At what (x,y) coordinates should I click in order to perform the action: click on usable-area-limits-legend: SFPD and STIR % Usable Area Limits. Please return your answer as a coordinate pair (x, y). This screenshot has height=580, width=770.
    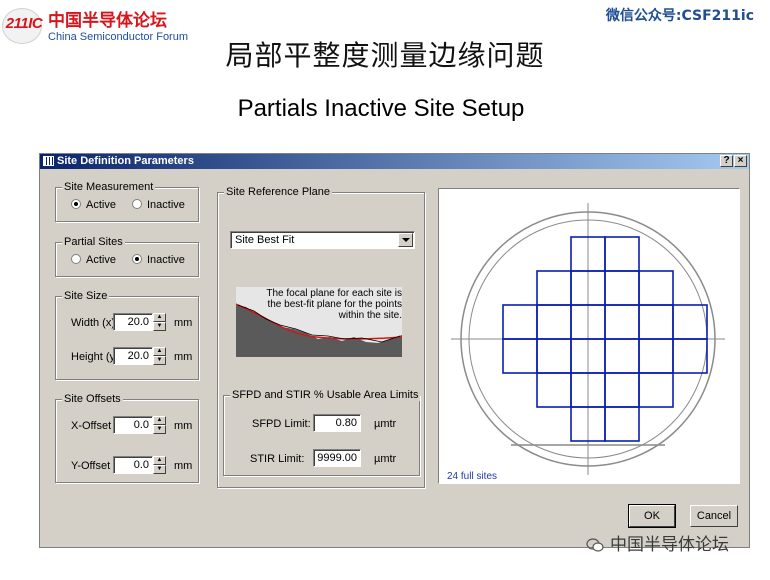
    Looking at the image, I should click on (325, 395).